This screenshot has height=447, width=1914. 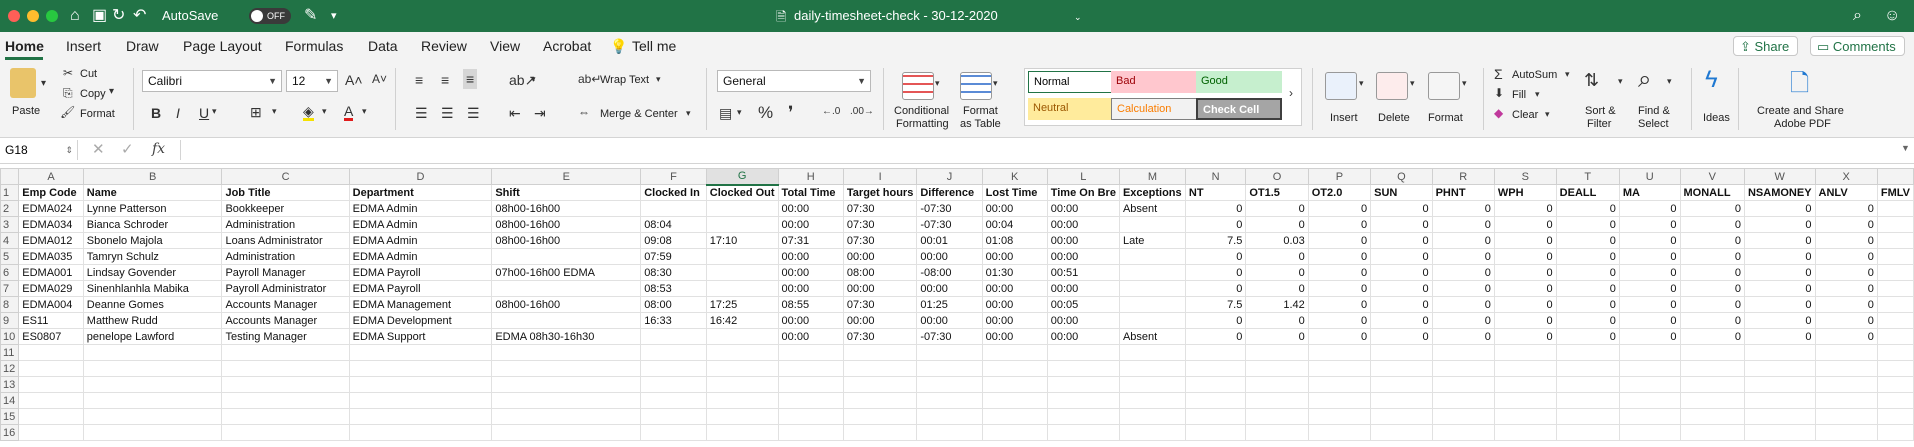 I want to click on select-all-corner, so click(x=10, y=176).